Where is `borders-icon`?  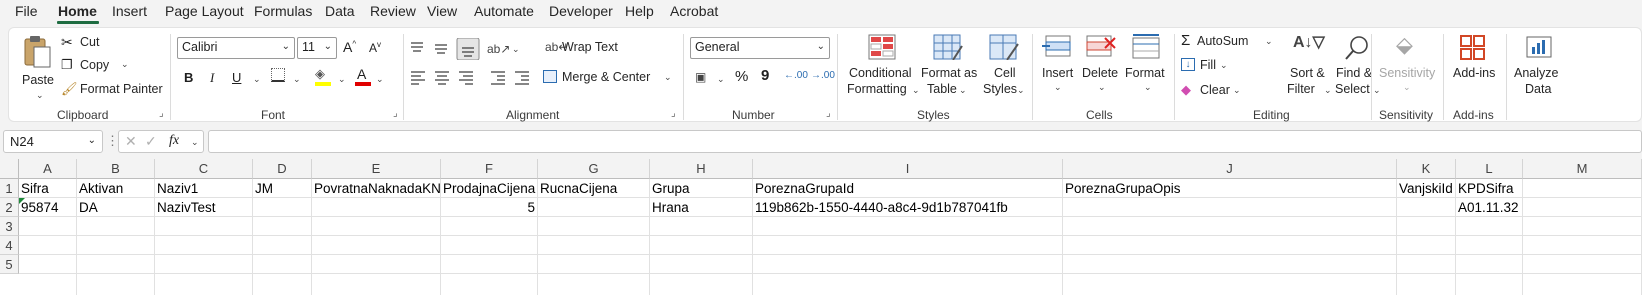
borders-icon is located at coordinates (278, 75).